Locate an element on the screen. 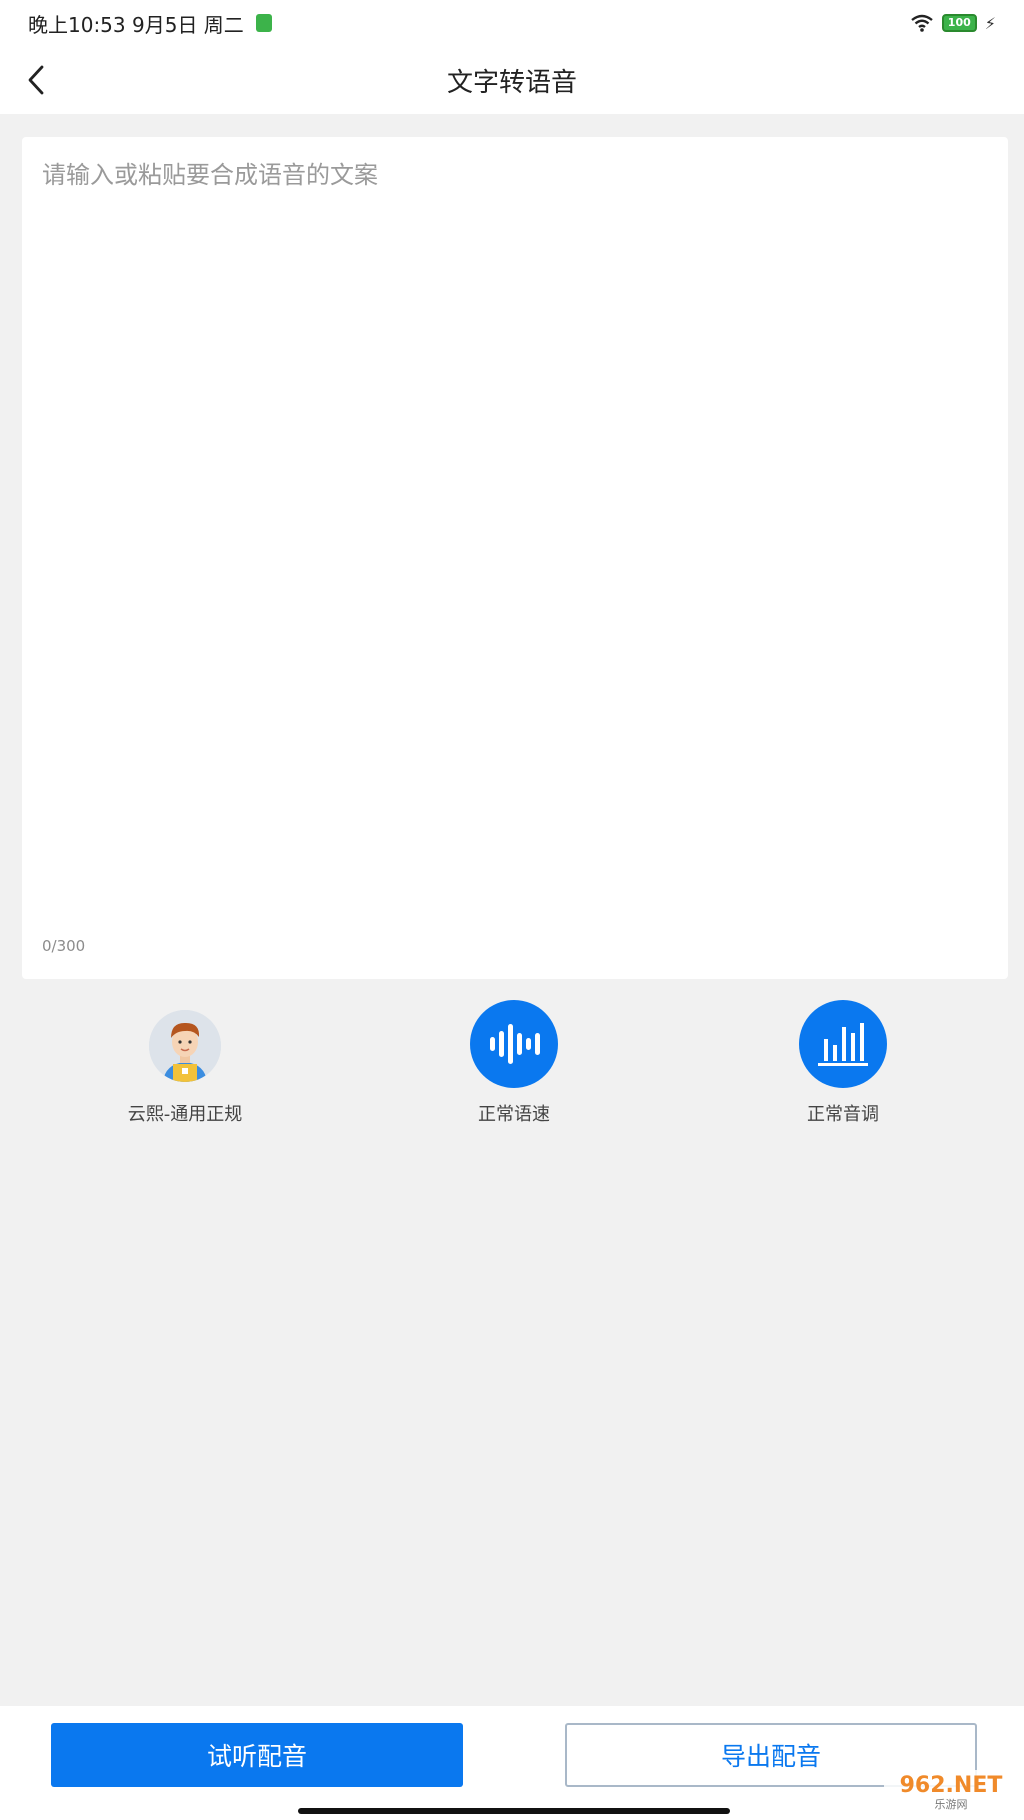 The image size is (1024, 1820). charging-icon: ⚡ is located at coordinates (990, 23).